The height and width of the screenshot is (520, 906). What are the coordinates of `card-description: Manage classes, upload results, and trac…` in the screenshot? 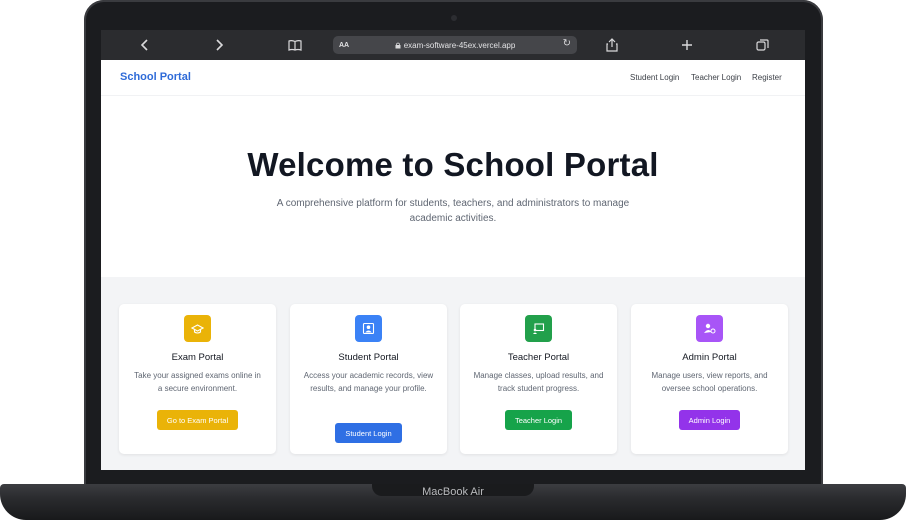 It's located at (538, 382).